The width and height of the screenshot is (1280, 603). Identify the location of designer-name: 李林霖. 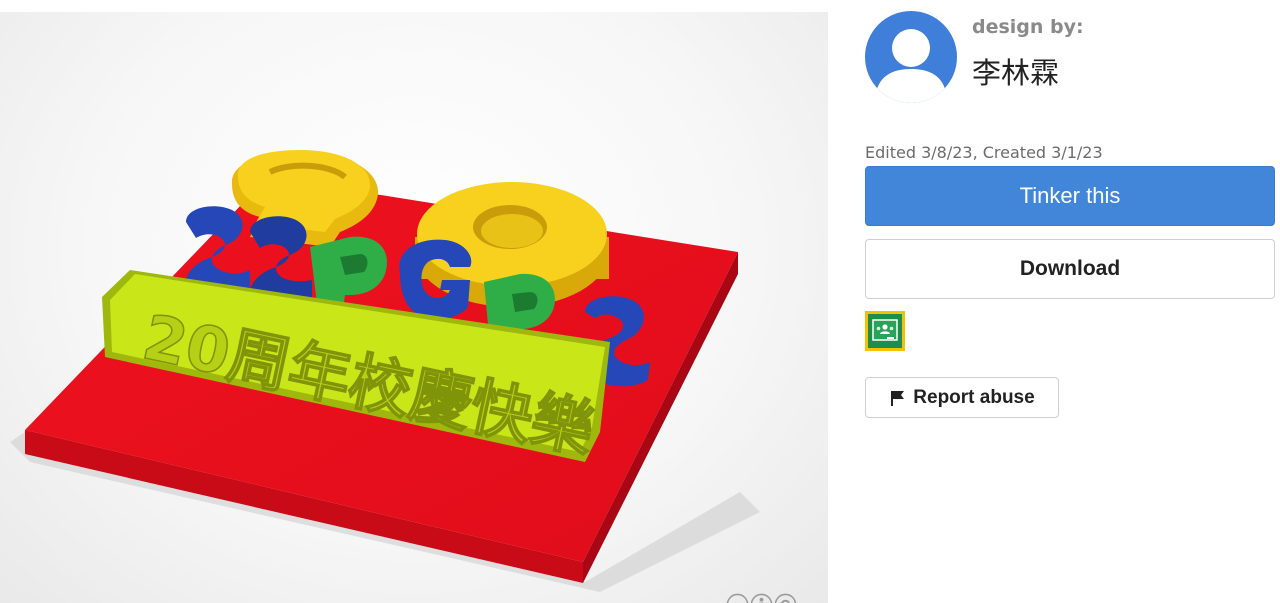
(1015, 71).